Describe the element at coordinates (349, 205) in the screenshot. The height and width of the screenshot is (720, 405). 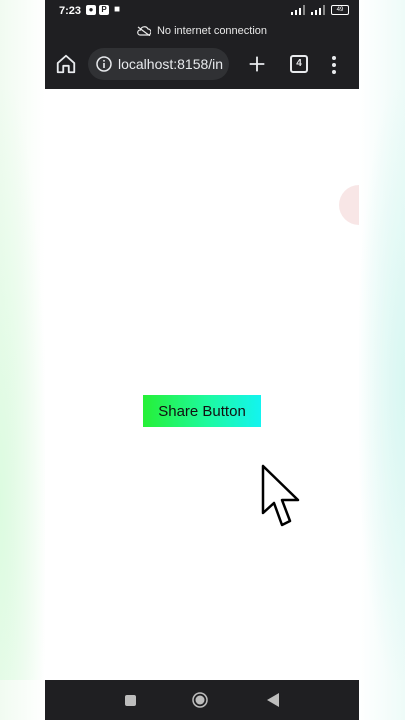
I see `floating-bubble` at that location.